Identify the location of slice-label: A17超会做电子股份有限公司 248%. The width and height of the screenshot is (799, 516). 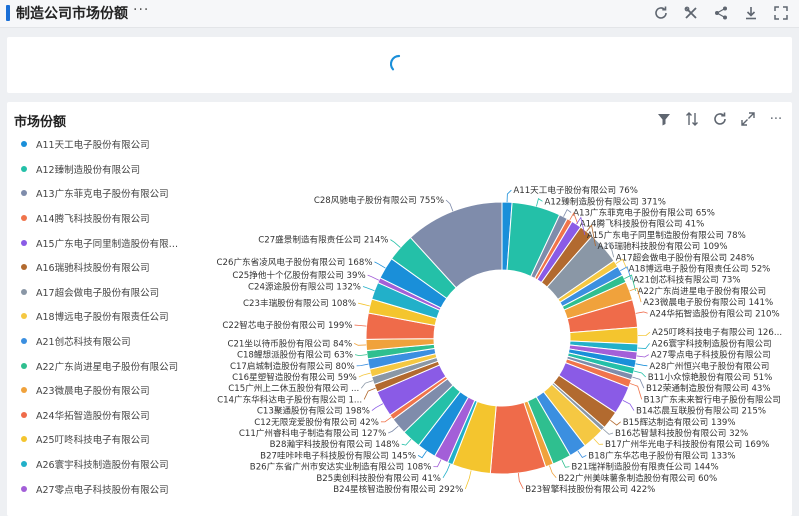
(685, 257).